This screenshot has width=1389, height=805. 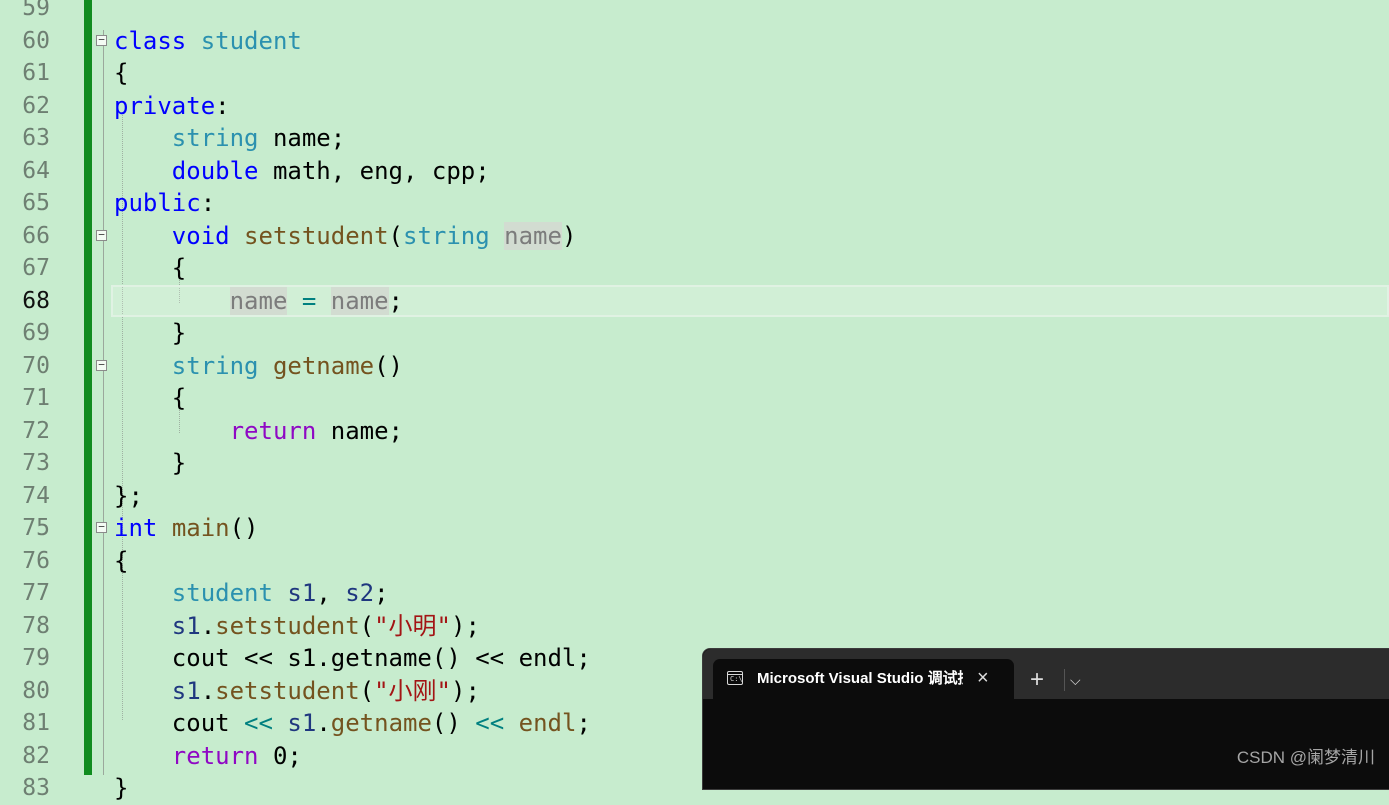 What do you see at coordinates (860, 678) in the screenshot?
I see `terminal-tab-title: Microsoft Visual Studio 调试控制台` at bounding box center [860, 678].